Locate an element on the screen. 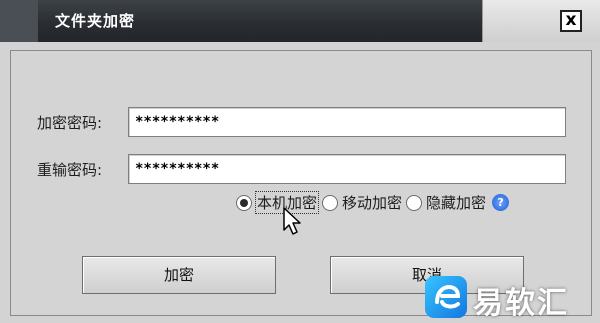 This screenshot has width=600, height=323. radio-selected-dot is located at coordinates (244, 202).